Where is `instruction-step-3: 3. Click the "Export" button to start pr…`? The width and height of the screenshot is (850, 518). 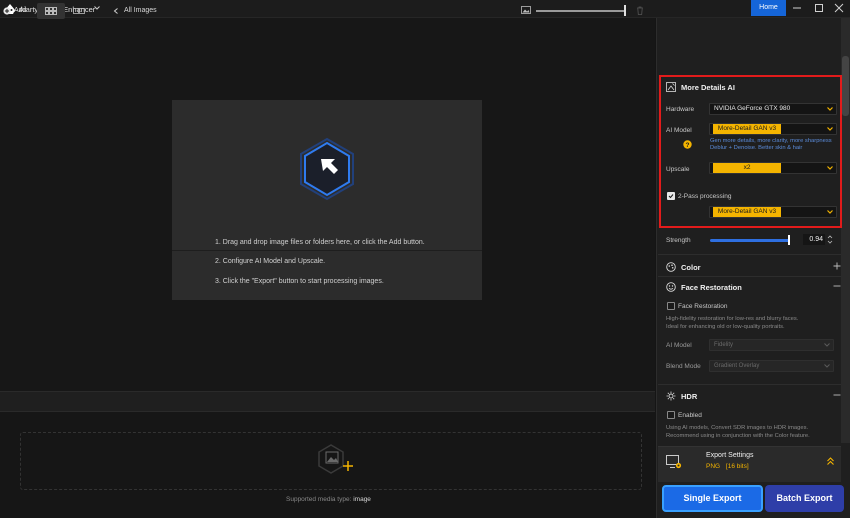
instruction-step-3: 3. Click the "Export" button to start pr… is located at coordinates (299, 281).